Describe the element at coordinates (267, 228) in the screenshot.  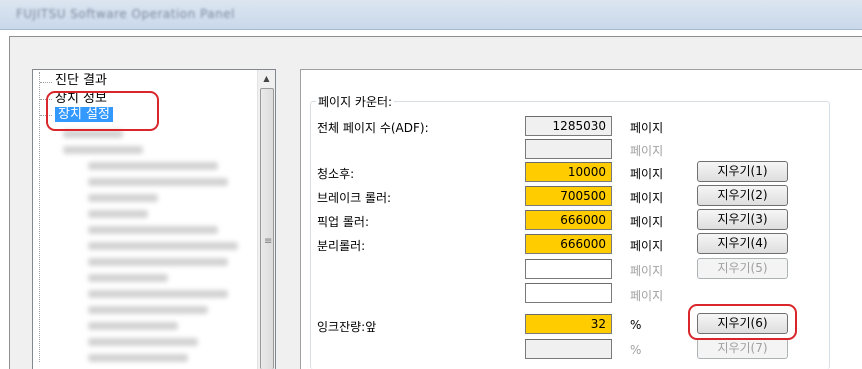
I see `scrollbar-thumb: ≡` at that location.